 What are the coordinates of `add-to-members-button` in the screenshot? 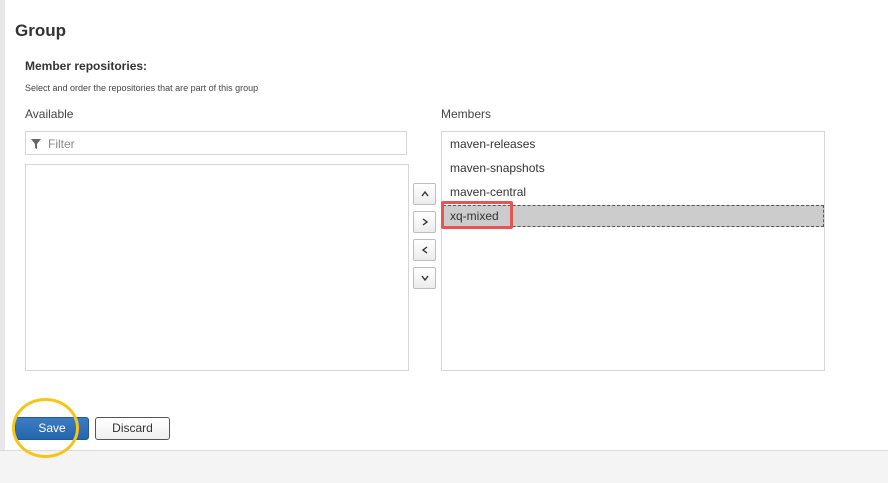 It's located at (424, 222).